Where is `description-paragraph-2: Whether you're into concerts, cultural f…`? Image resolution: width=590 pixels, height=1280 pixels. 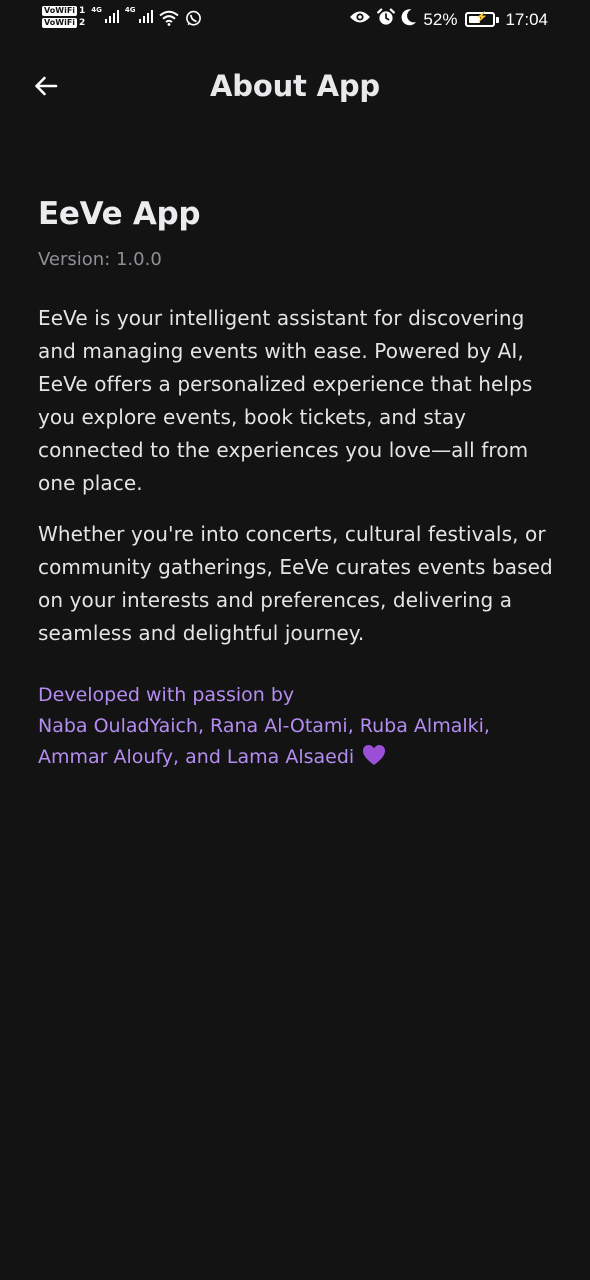
description-paragraph-2: Whether you're into concerts, cultural f… is located at coordinates (295, 583).